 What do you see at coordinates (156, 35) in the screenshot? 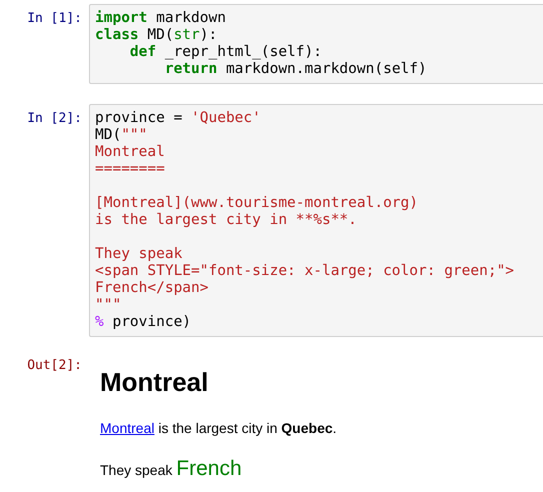
I see `code-line: class MD(str):` at bounding box center [156, 35].